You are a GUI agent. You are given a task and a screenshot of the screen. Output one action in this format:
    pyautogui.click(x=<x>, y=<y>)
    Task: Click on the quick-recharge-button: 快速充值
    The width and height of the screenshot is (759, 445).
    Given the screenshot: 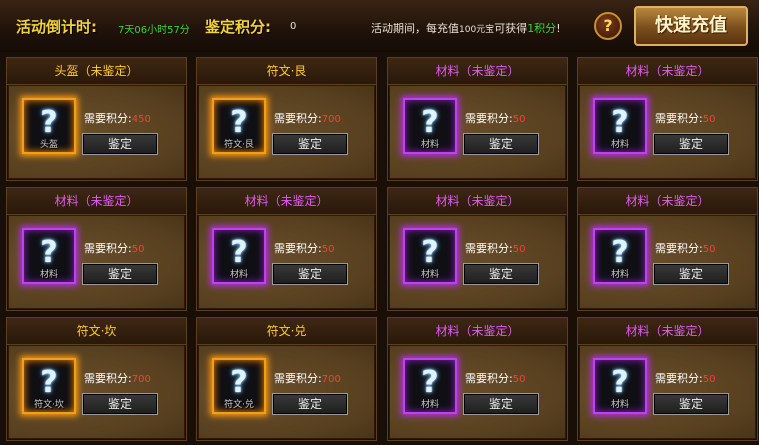 What is the action you would take?
    pyautogui.click(x=691, y=26)
    